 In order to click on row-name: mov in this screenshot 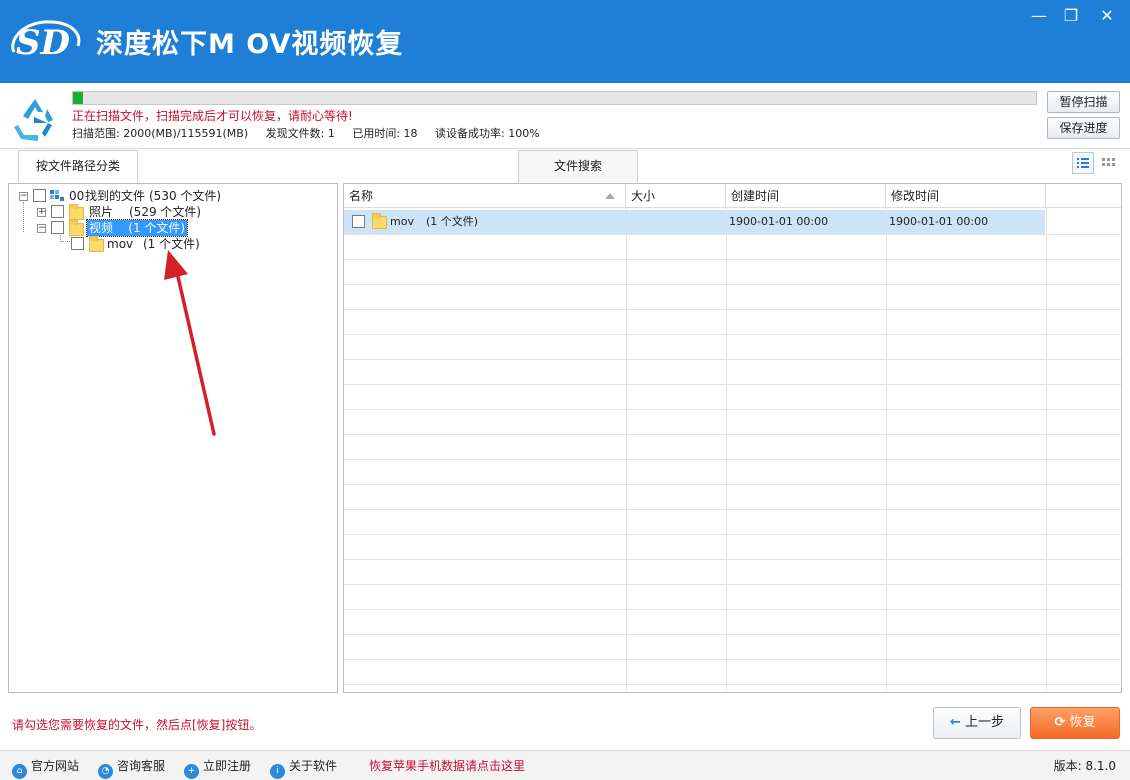, I will do `click(402, 222)`.